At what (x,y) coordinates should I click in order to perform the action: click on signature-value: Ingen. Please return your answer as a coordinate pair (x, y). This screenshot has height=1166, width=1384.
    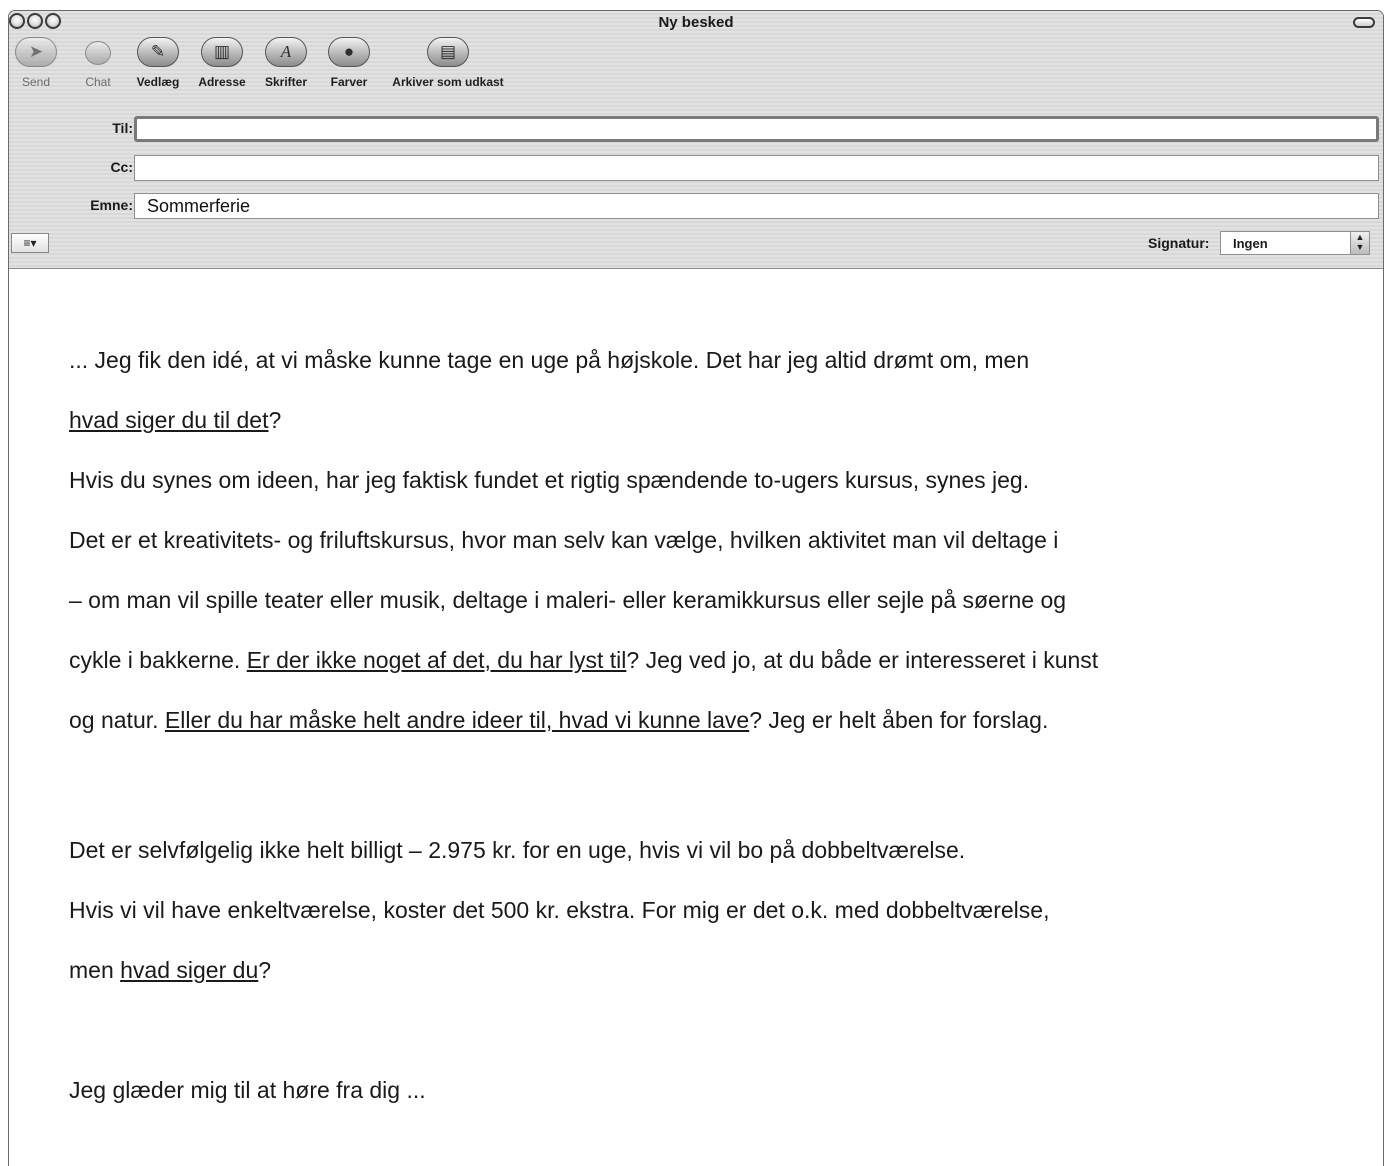
    Looking at the image, I should click on (1250, 243).